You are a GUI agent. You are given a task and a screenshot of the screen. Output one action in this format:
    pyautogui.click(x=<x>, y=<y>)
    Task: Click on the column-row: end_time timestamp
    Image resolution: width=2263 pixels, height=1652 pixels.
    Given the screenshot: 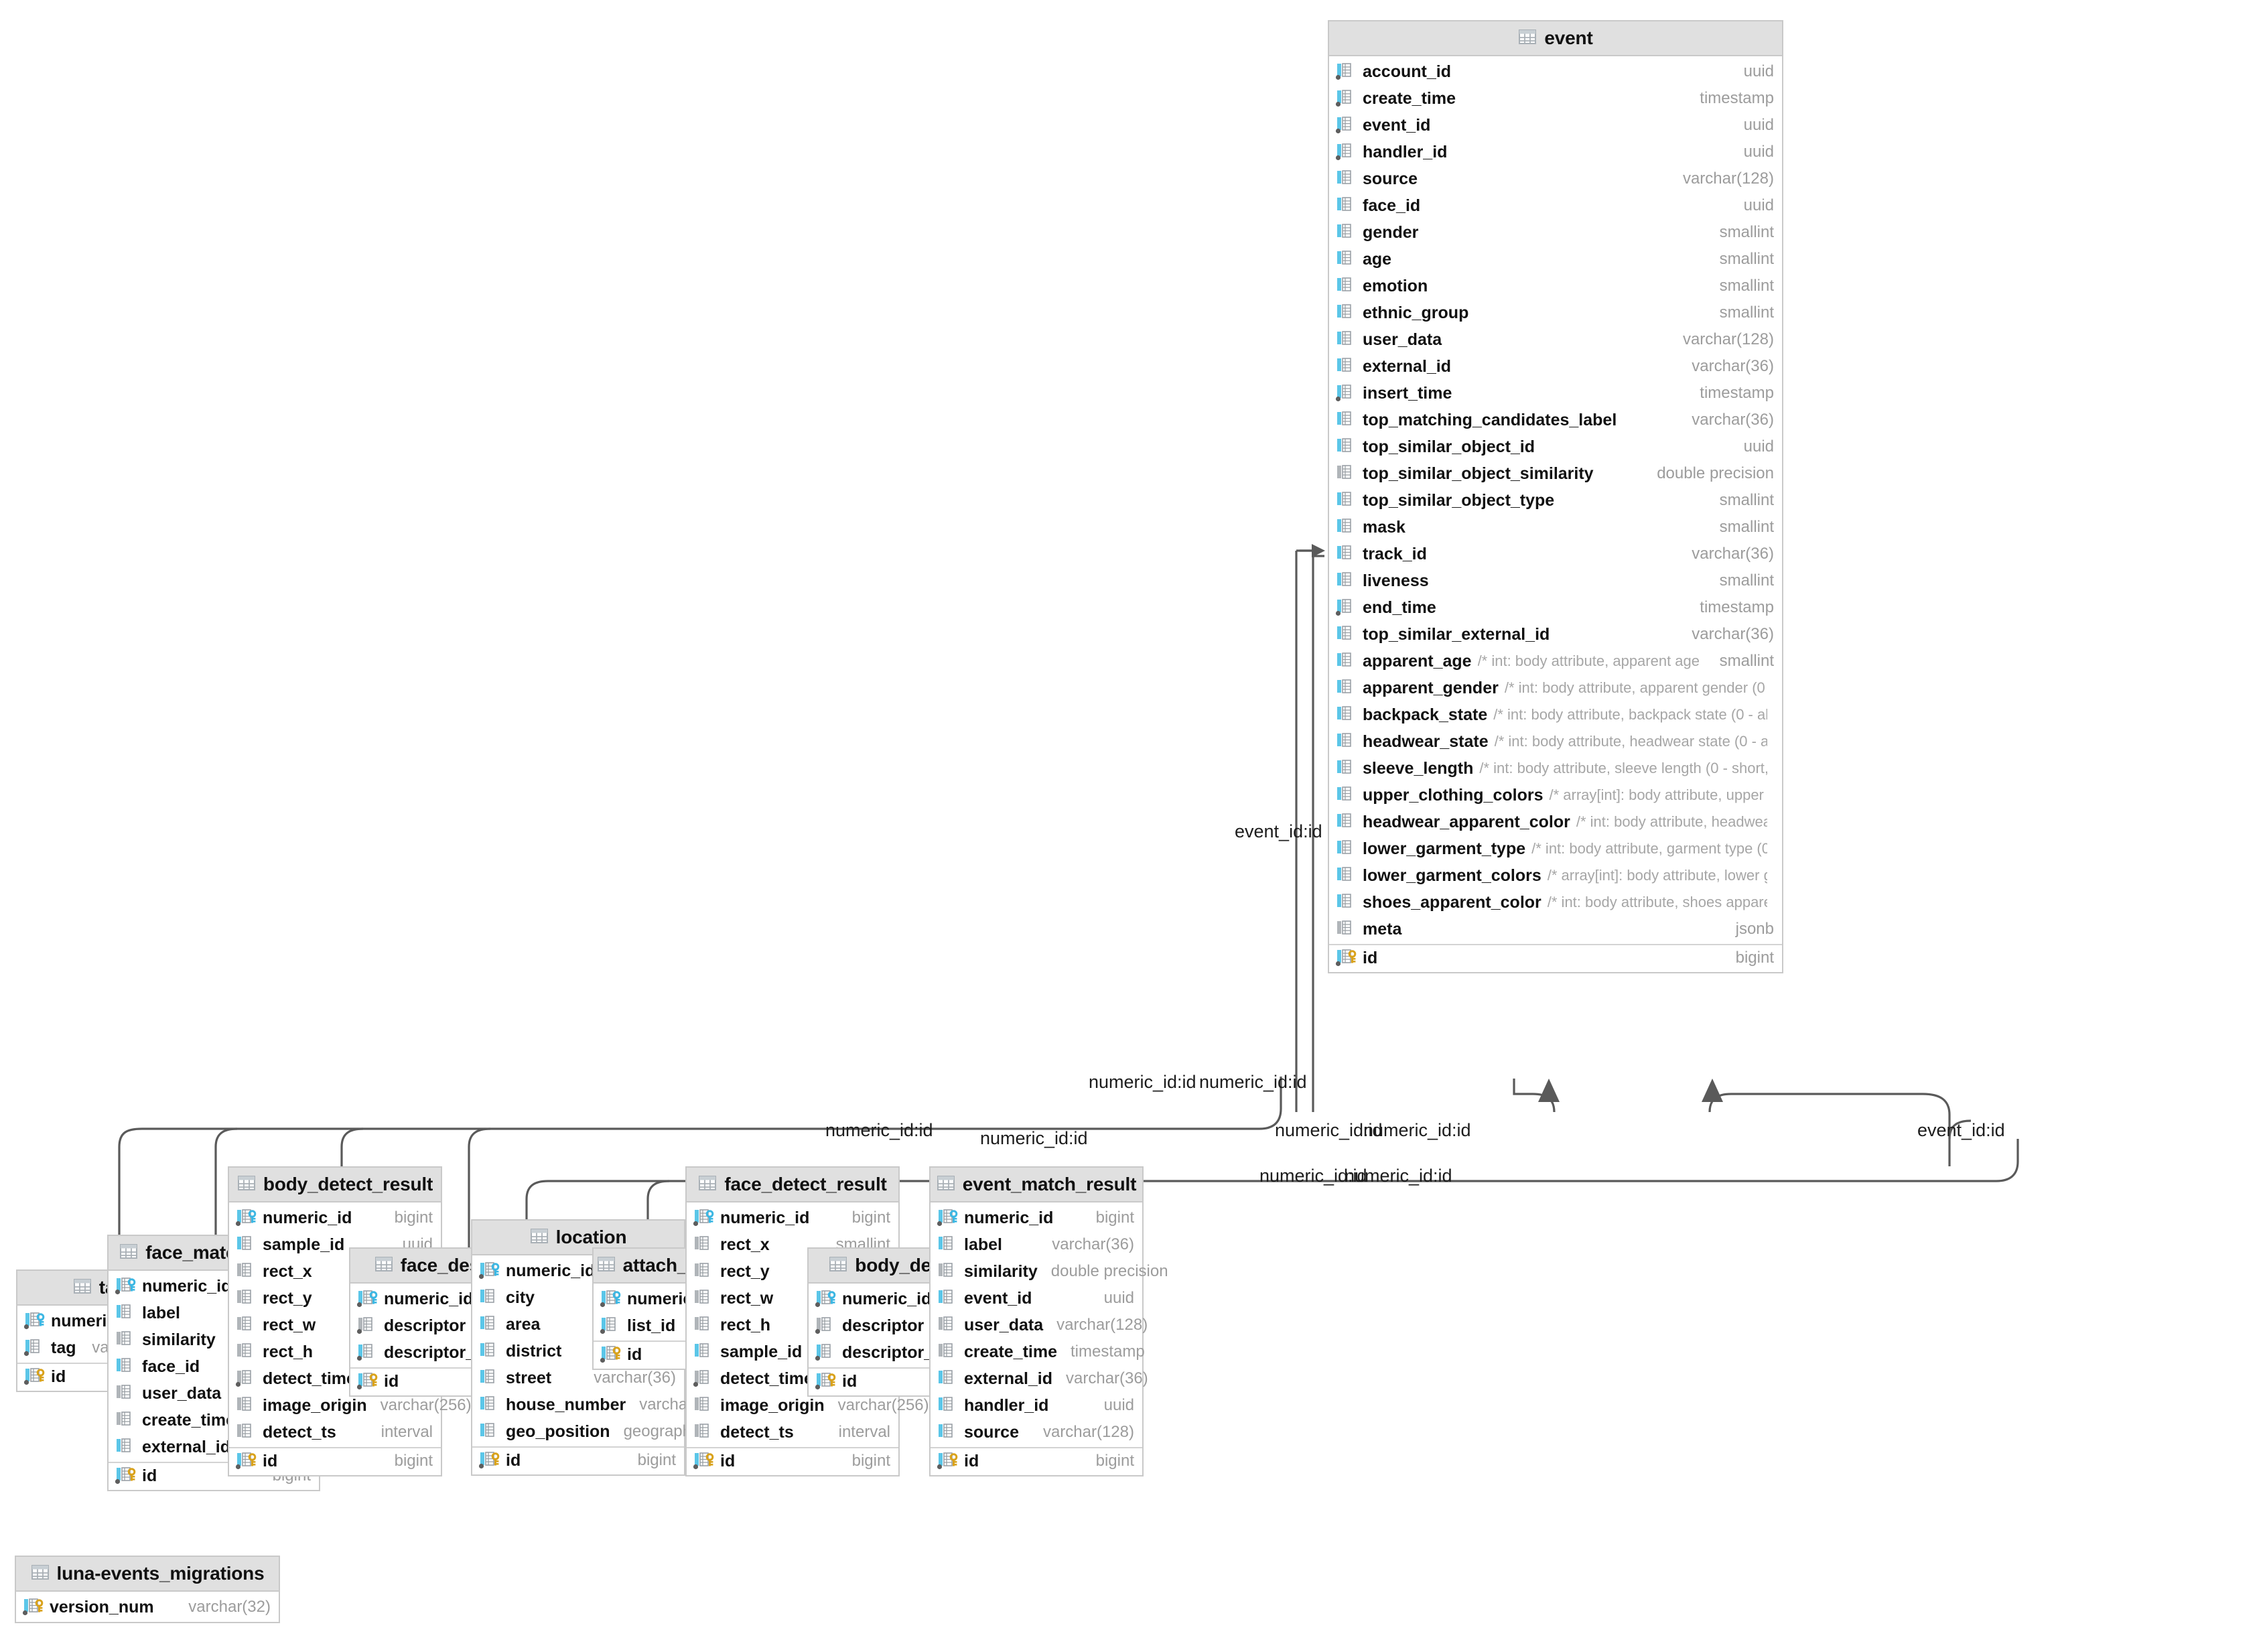 What is the action you would take?
    pyautogui.click(x=1555, y=607)
    